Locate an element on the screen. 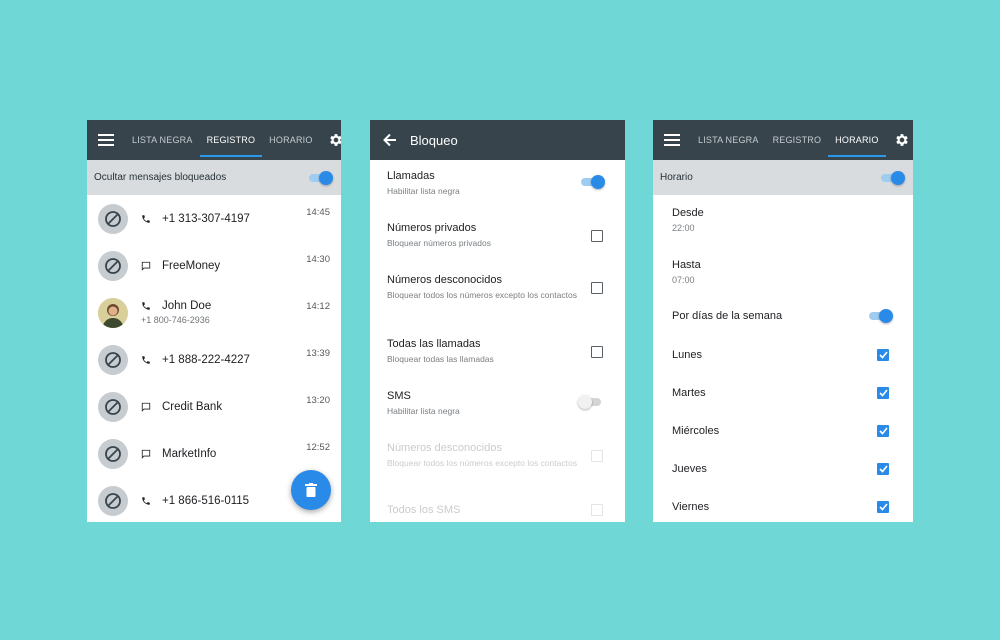 This screenshot has height=640, width=1000. back-arrow-icon is located at coordinates (390, 140).